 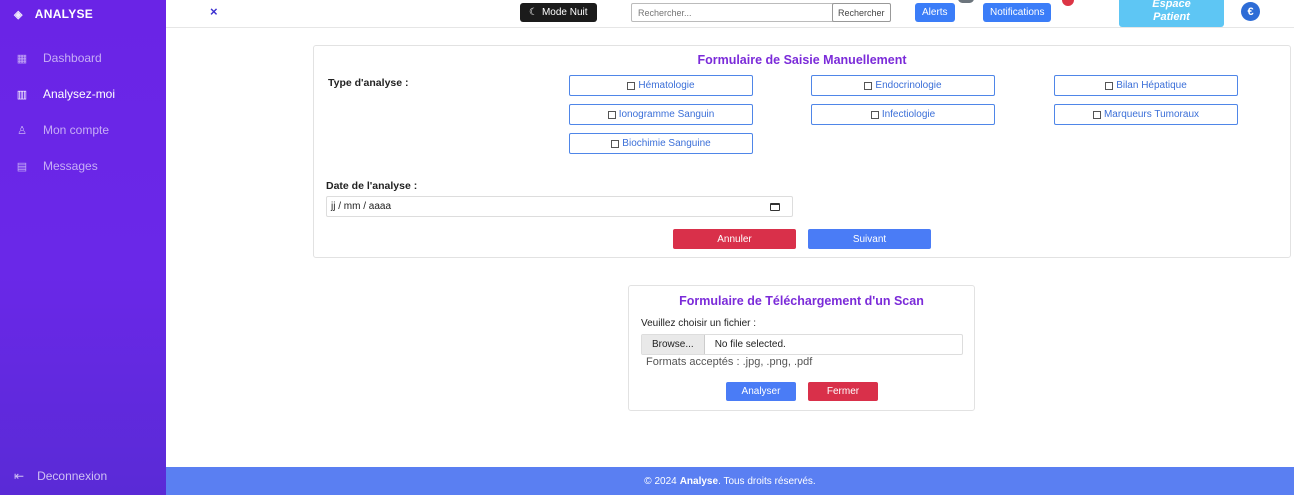 What do you see at coordinates (1171, 5) in the screenshot?
I see `espace-patient-line1: Espace` at bounding box center [1171, 5].